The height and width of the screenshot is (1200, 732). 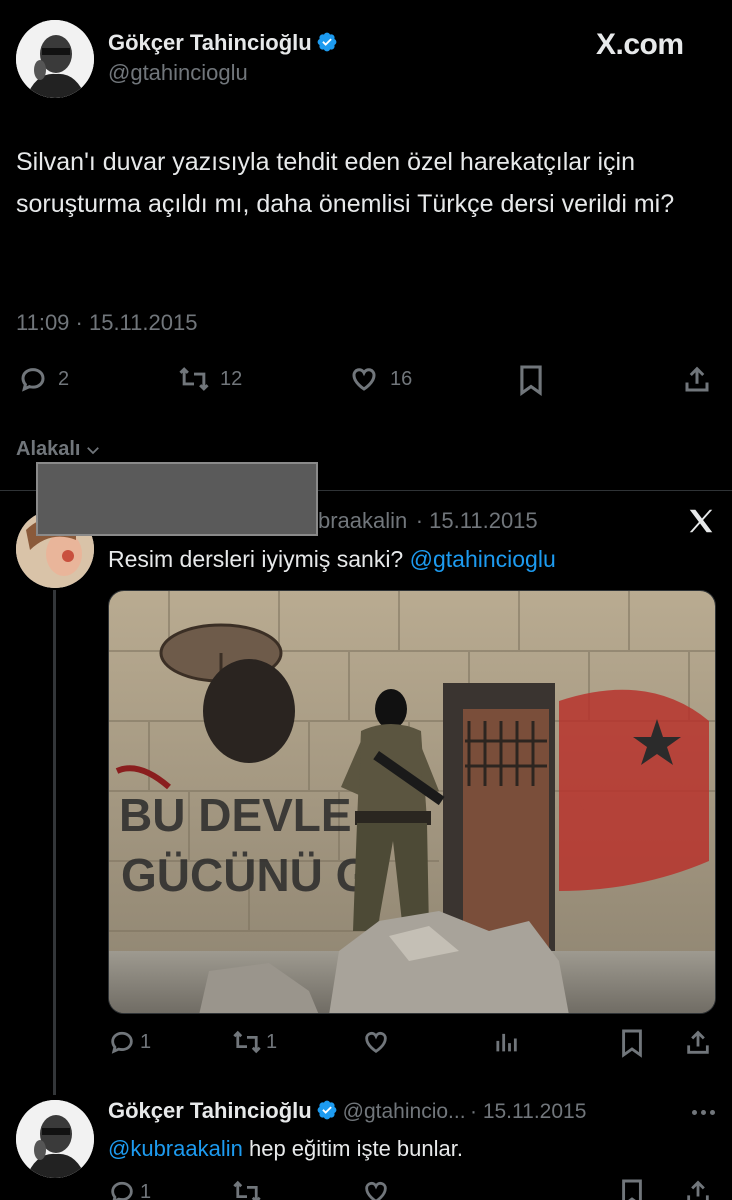 What do you see at coordinates (246, 875) in the screenshot?
I see `svg-text: GÜCÜNÜ G` at bounding box center [246, 875].